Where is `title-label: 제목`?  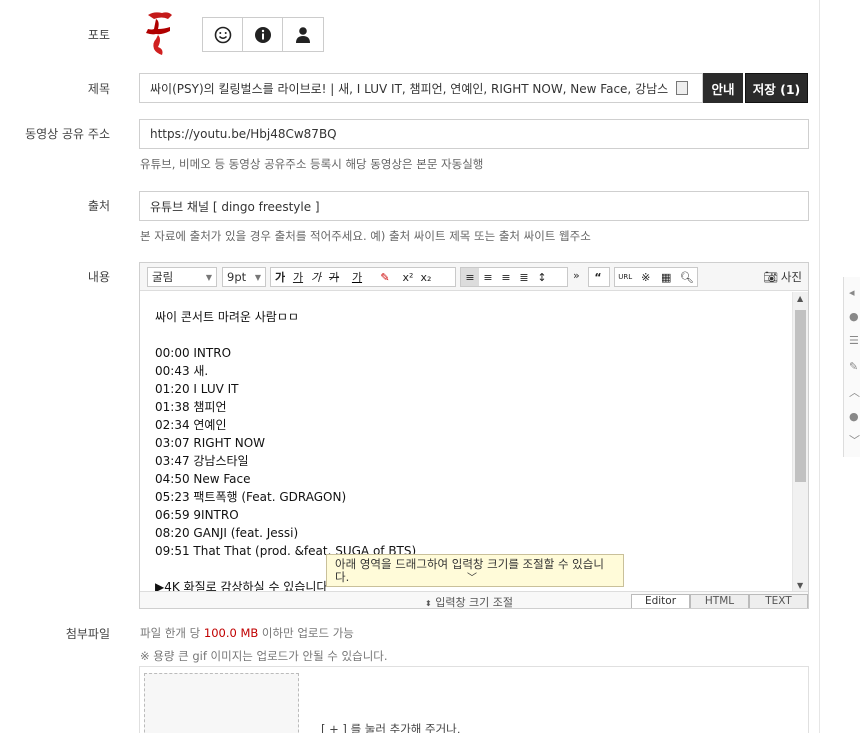 title-label: 제목 is located at coordinates (98, 89).